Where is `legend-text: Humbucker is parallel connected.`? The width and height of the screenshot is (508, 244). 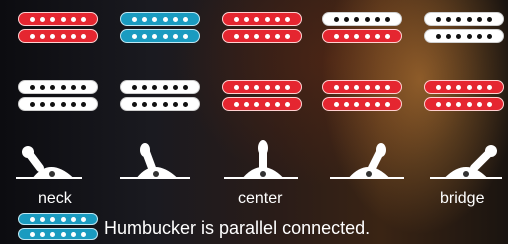 legend-text: Humbucker is parallel connected. is located at coordinates (237, 228).